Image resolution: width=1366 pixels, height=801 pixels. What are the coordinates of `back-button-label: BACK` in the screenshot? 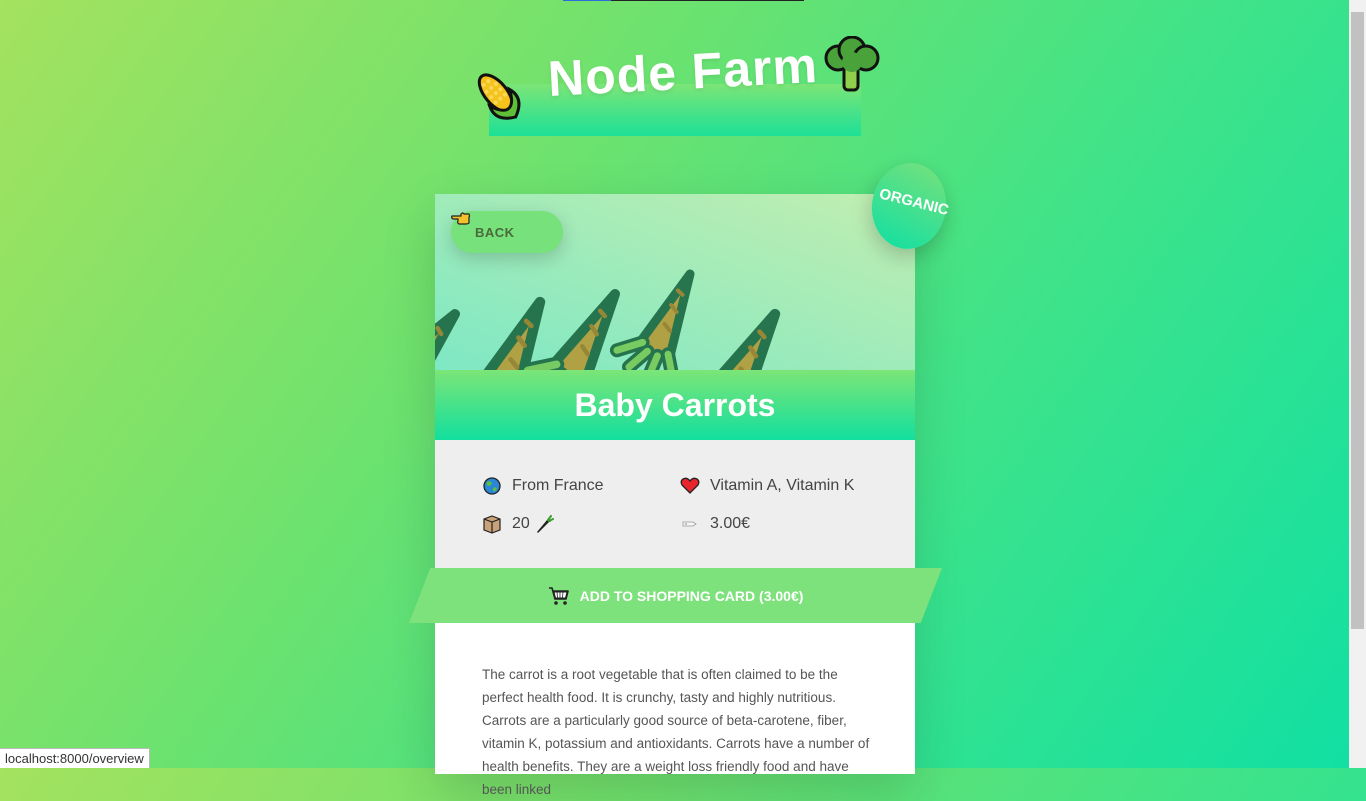 It's located at (495, 232).